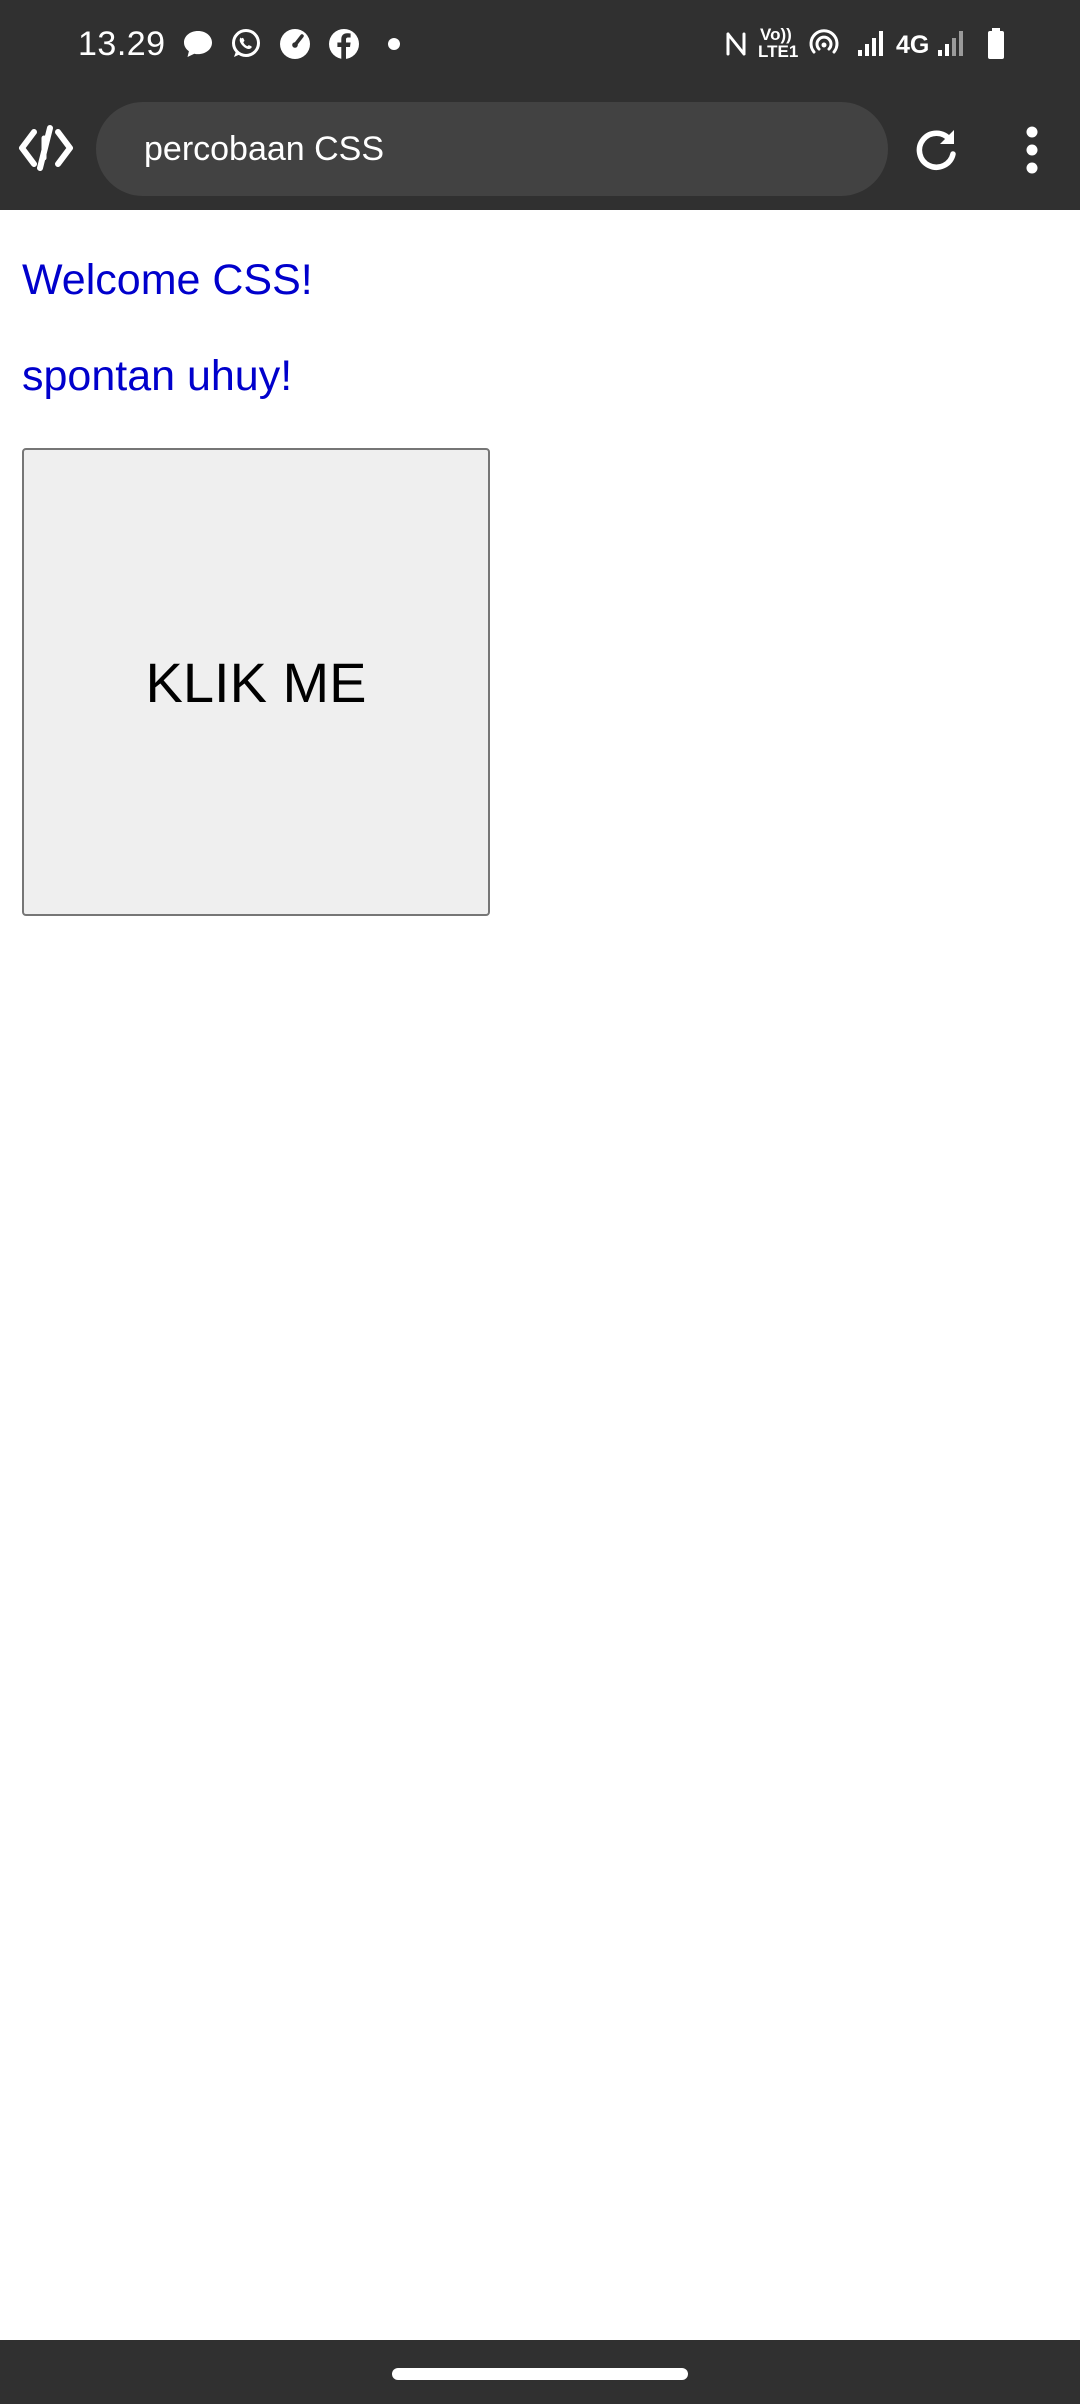 Image resolution: width=1080 pixels, height=2404 pixels. Describe the element at coordinates (122, 44) in the screenshot. I see `status-time: 13.29` at that location.